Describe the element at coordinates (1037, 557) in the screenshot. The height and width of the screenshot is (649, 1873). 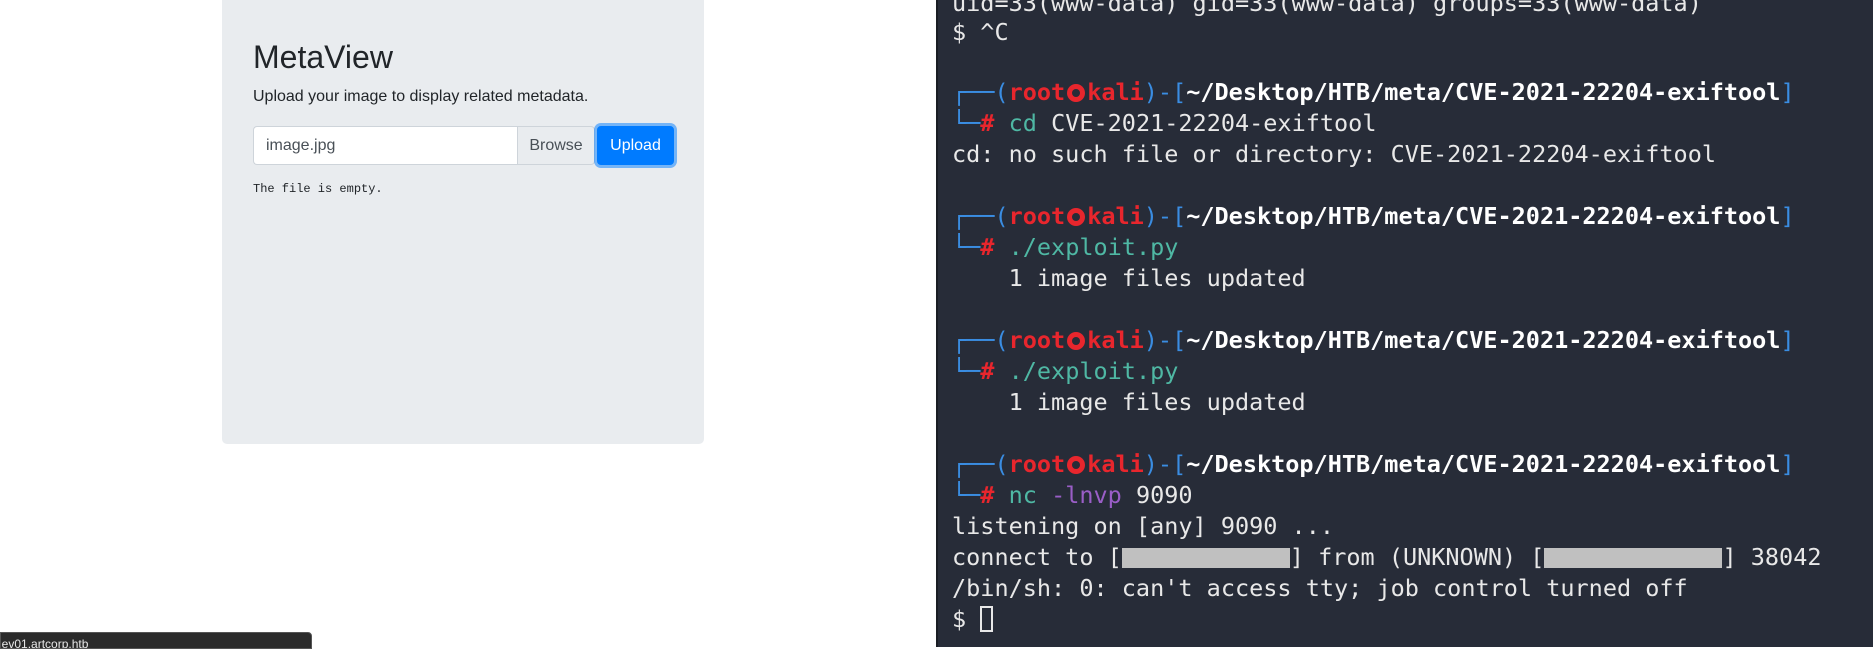
I see `output-segment: connect to [` at that location.